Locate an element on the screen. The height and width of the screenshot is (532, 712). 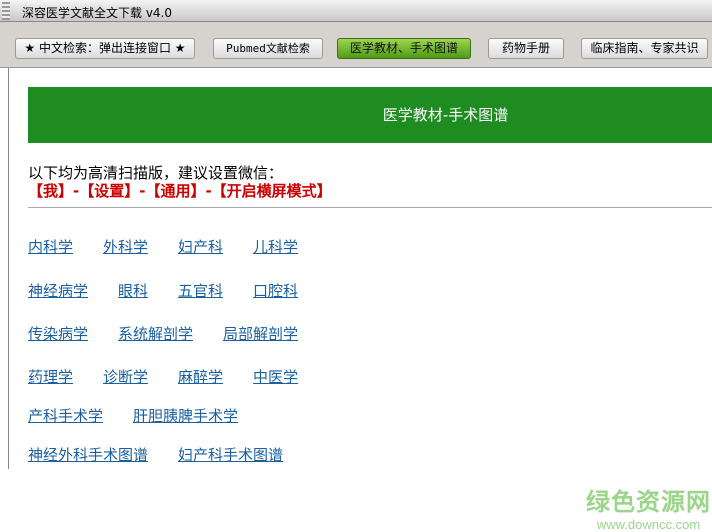
subject-link: 药理学 is located at coordinates (50, 377).